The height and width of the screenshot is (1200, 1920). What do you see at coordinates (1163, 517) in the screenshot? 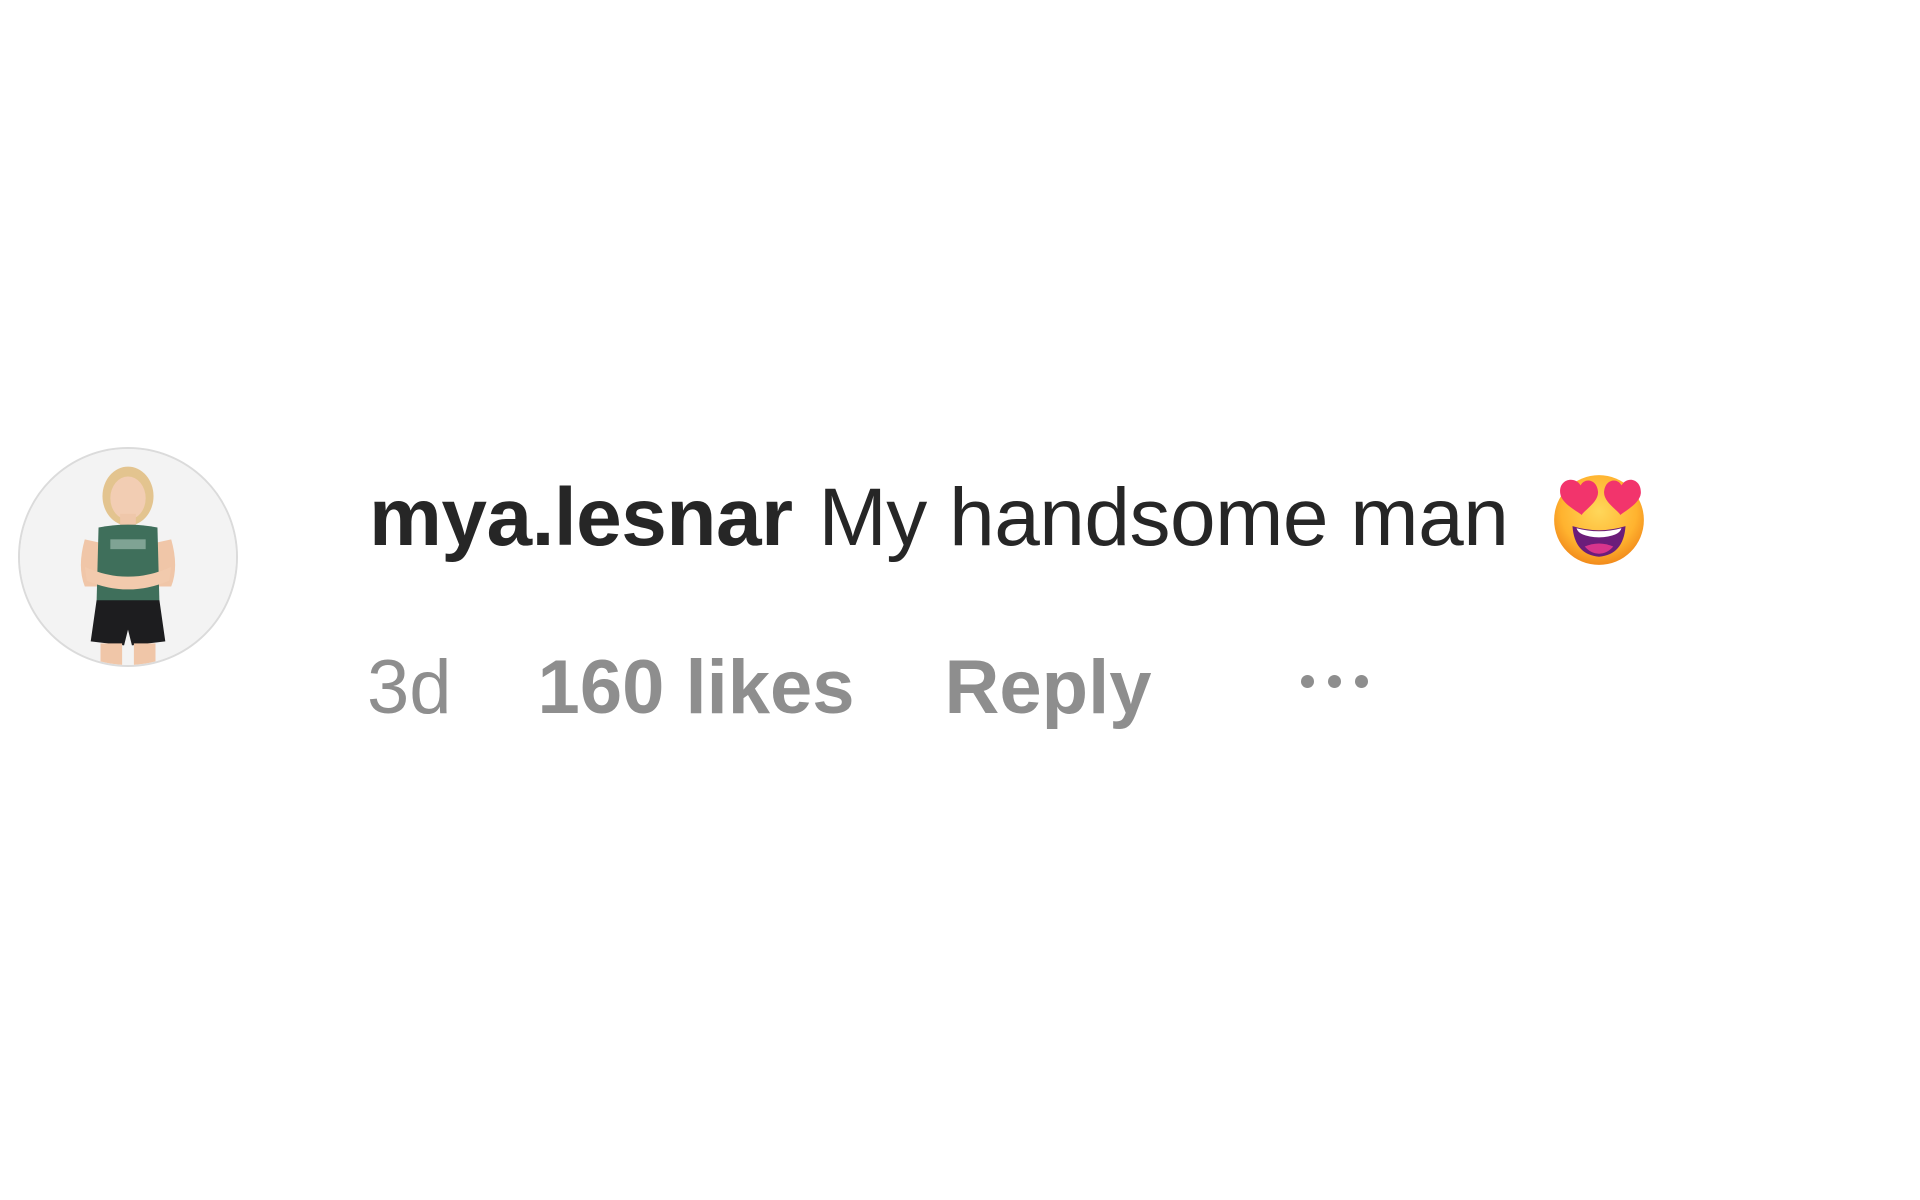
I see `comment-text: My handsome man` at bounding box center [1163, 517].